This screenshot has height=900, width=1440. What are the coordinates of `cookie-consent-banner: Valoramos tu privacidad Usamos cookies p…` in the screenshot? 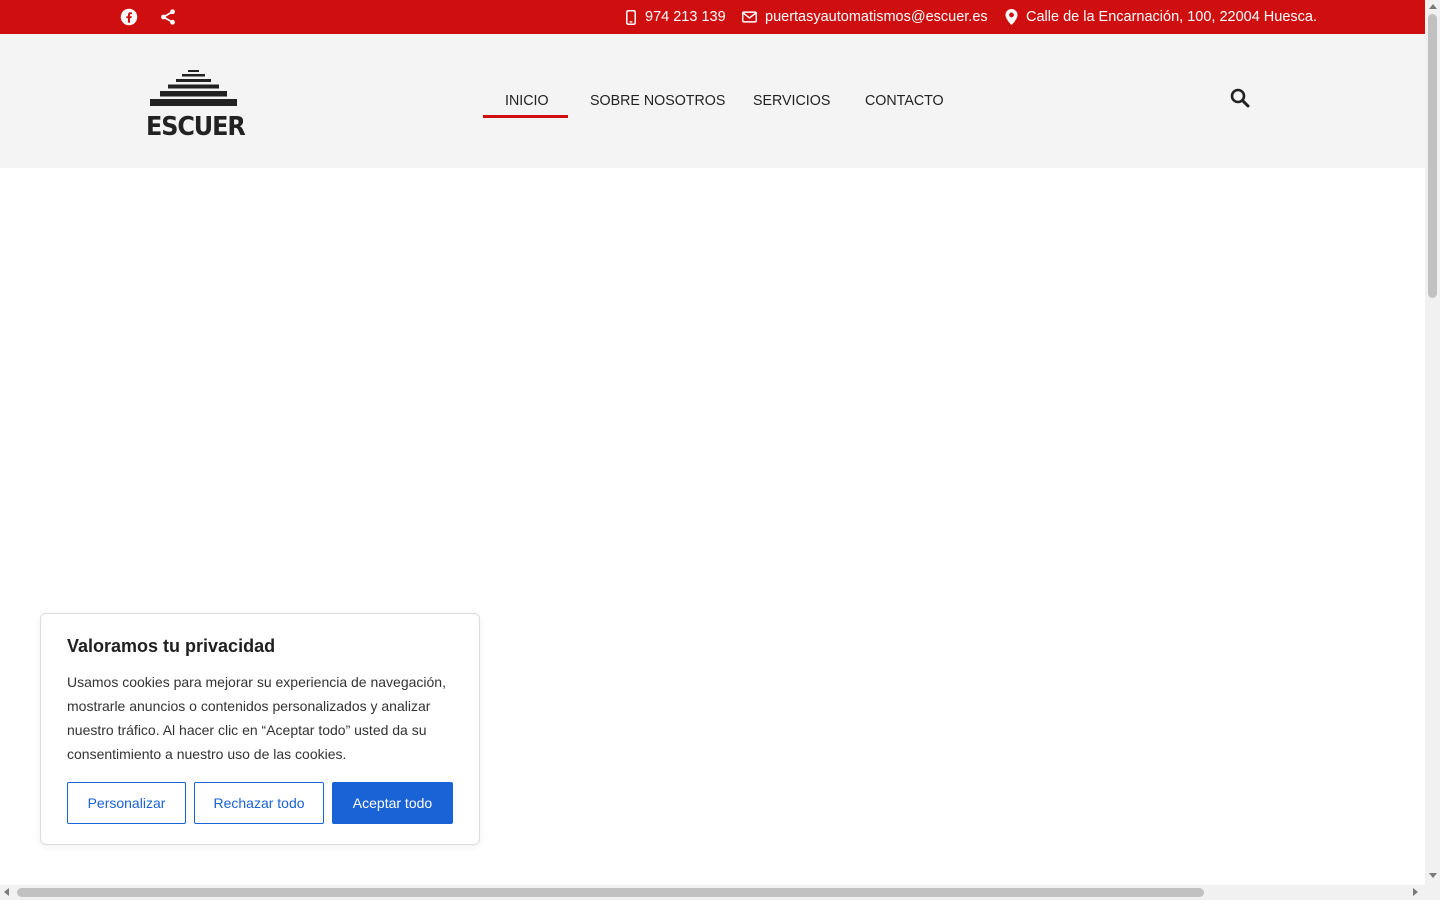 It's located at (260, 729).